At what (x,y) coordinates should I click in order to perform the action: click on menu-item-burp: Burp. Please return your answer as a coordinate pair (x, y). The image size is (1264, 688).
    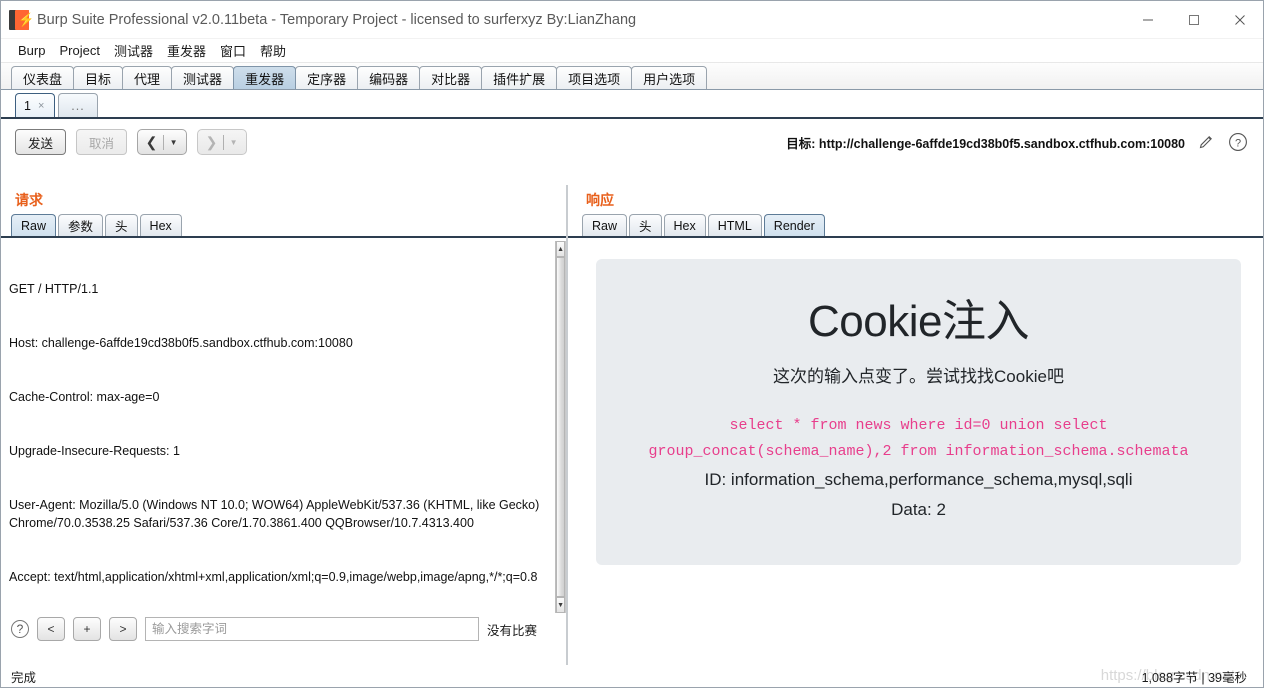
    Looking at the image, I should click on (31, 50).